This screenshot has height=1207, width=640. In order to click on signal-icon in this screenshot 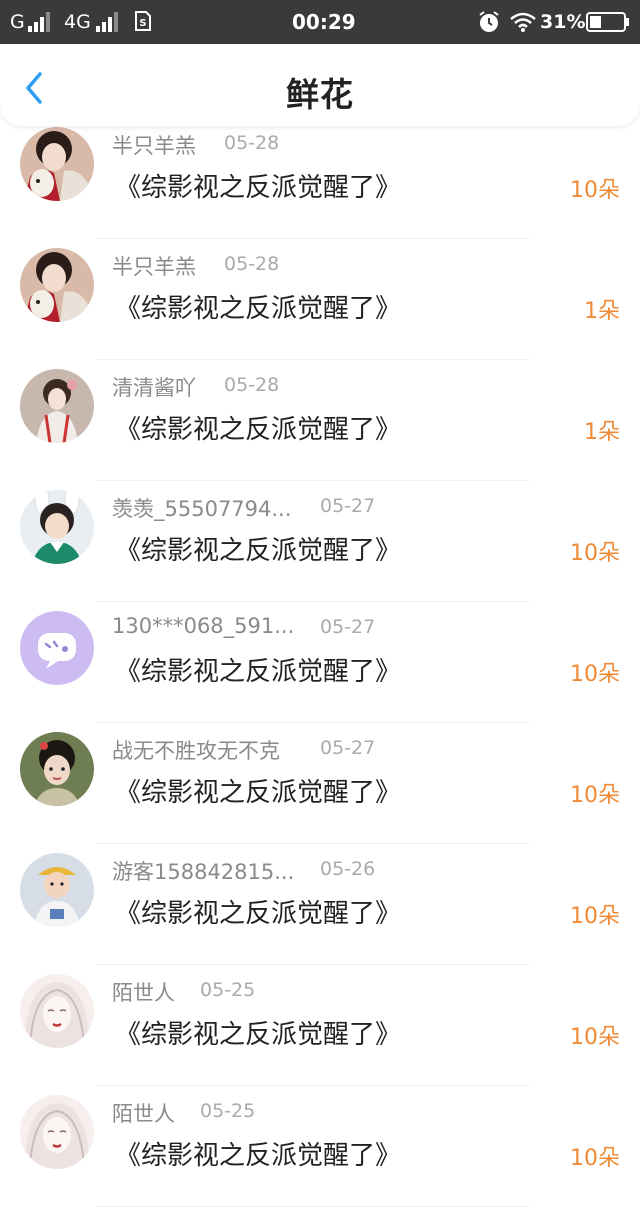, I will do `click(41, 22)`.